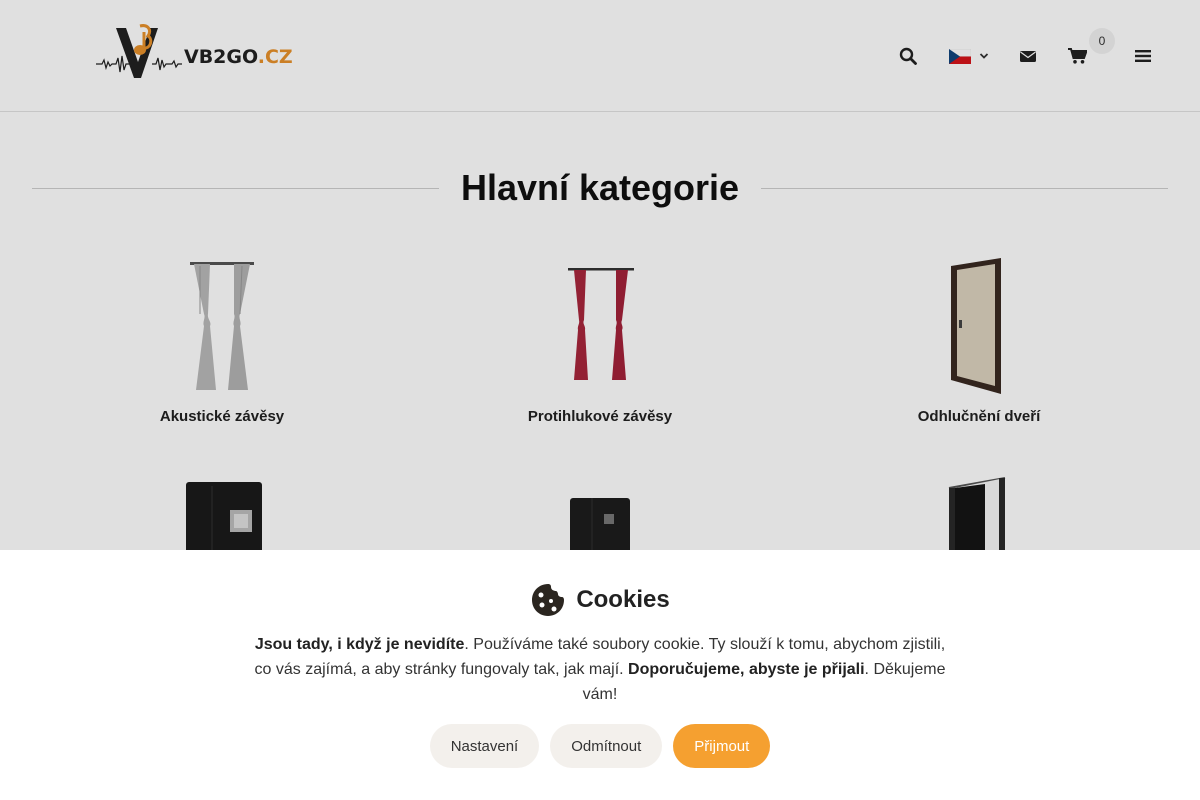 The width and height of the screenshot is (1200, 800). I want to click on contact-button, so click(1028, 56).